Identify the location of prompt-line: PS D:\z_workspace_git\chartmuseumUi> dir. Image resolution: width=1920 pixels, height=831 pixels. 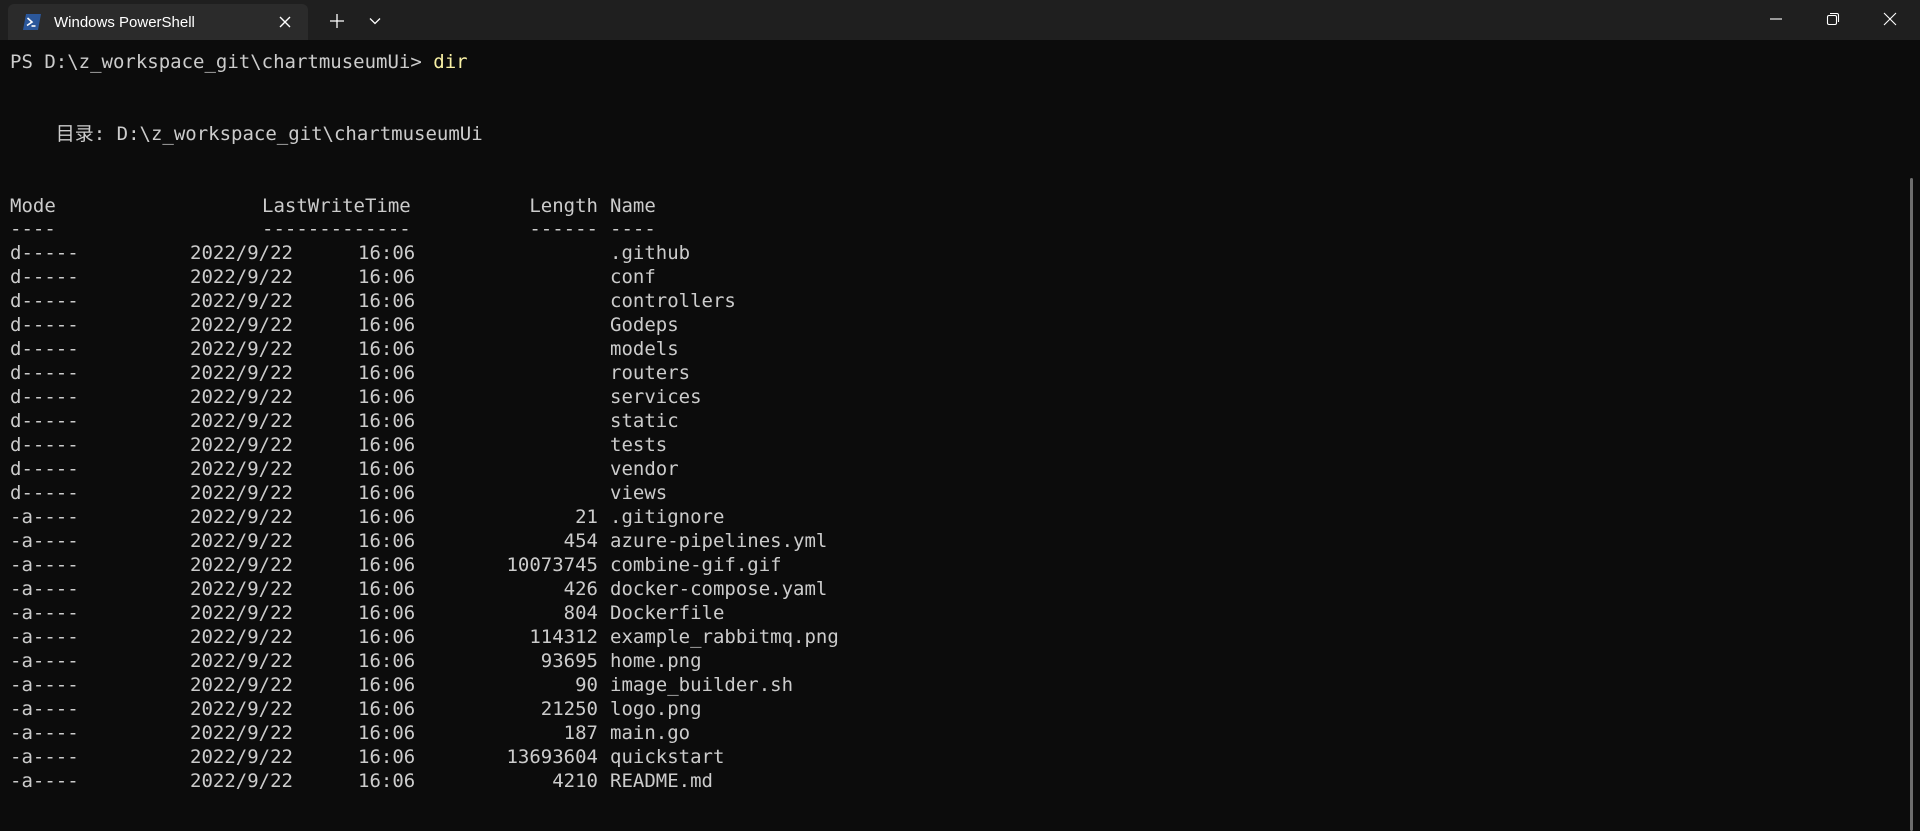
(239, 62).